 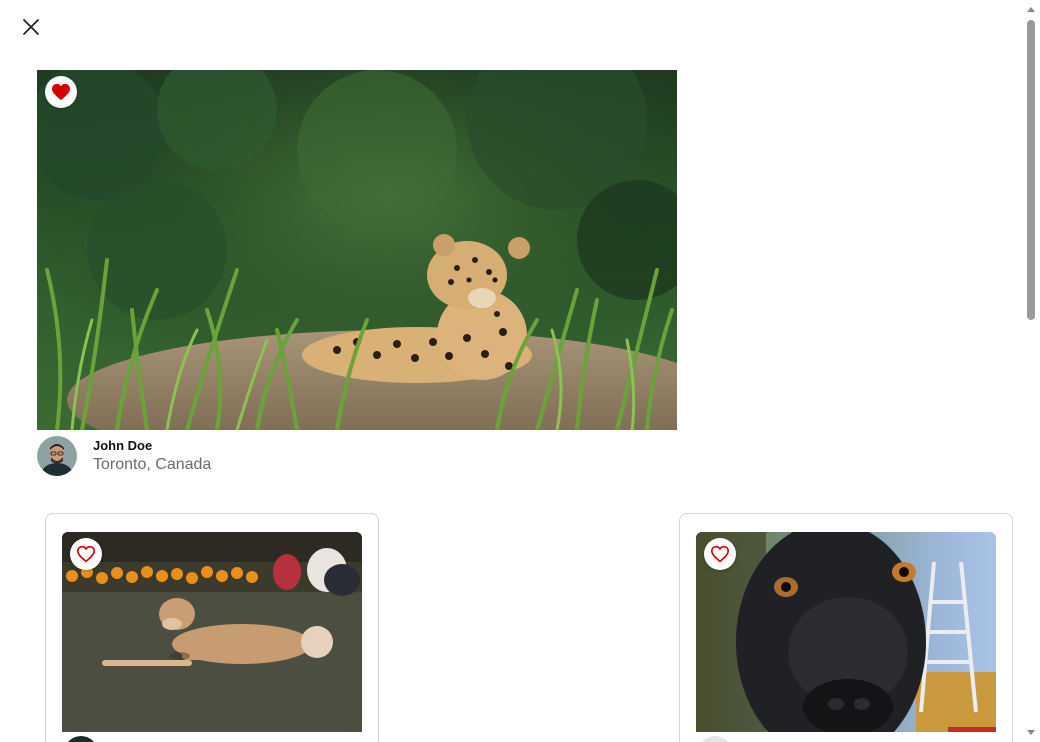 I want to click on close-icon, so click(x=31, y=27).